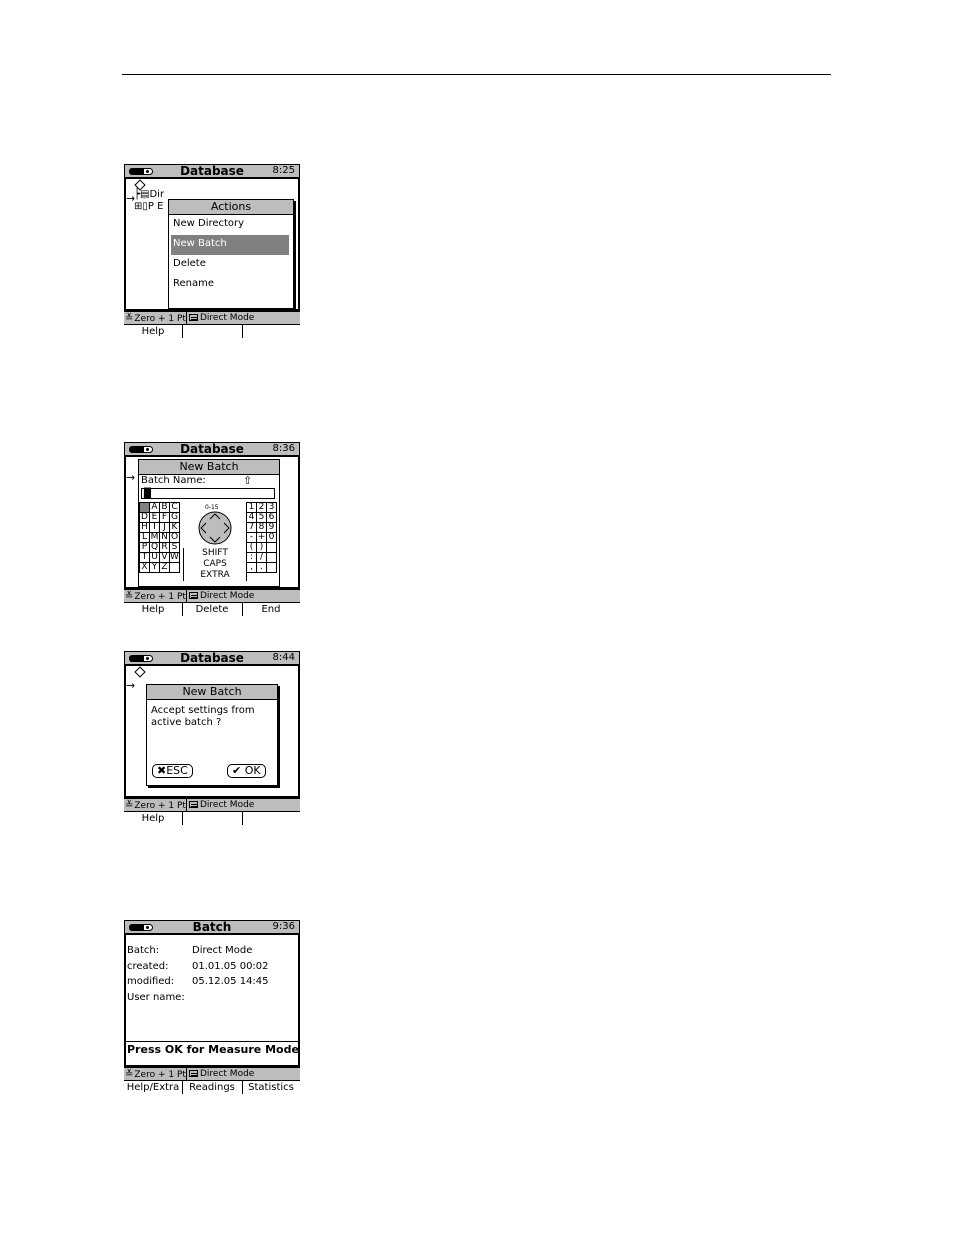 This screenshot has height=1235, width=954. What do you see at coordinates (261, 517) in the screenshot?
I see `key: 5` at bounding box center [261, 517].